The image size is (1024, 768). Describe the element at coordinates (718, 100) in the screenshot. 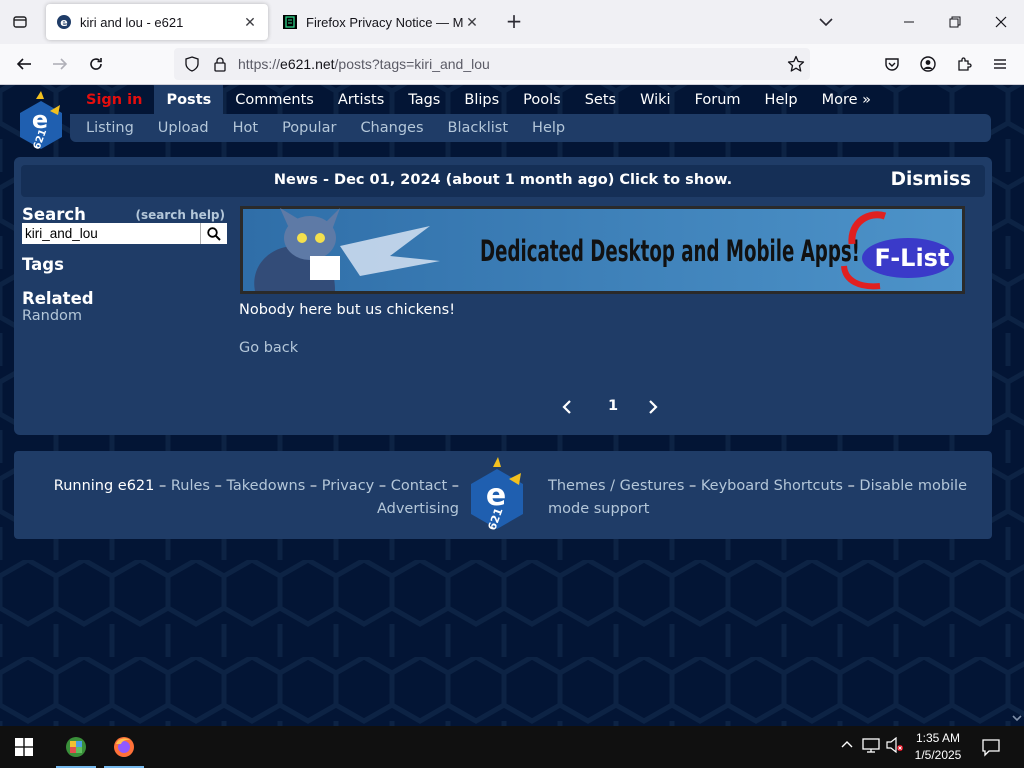

I see `nav-forum: Forum` at that location.